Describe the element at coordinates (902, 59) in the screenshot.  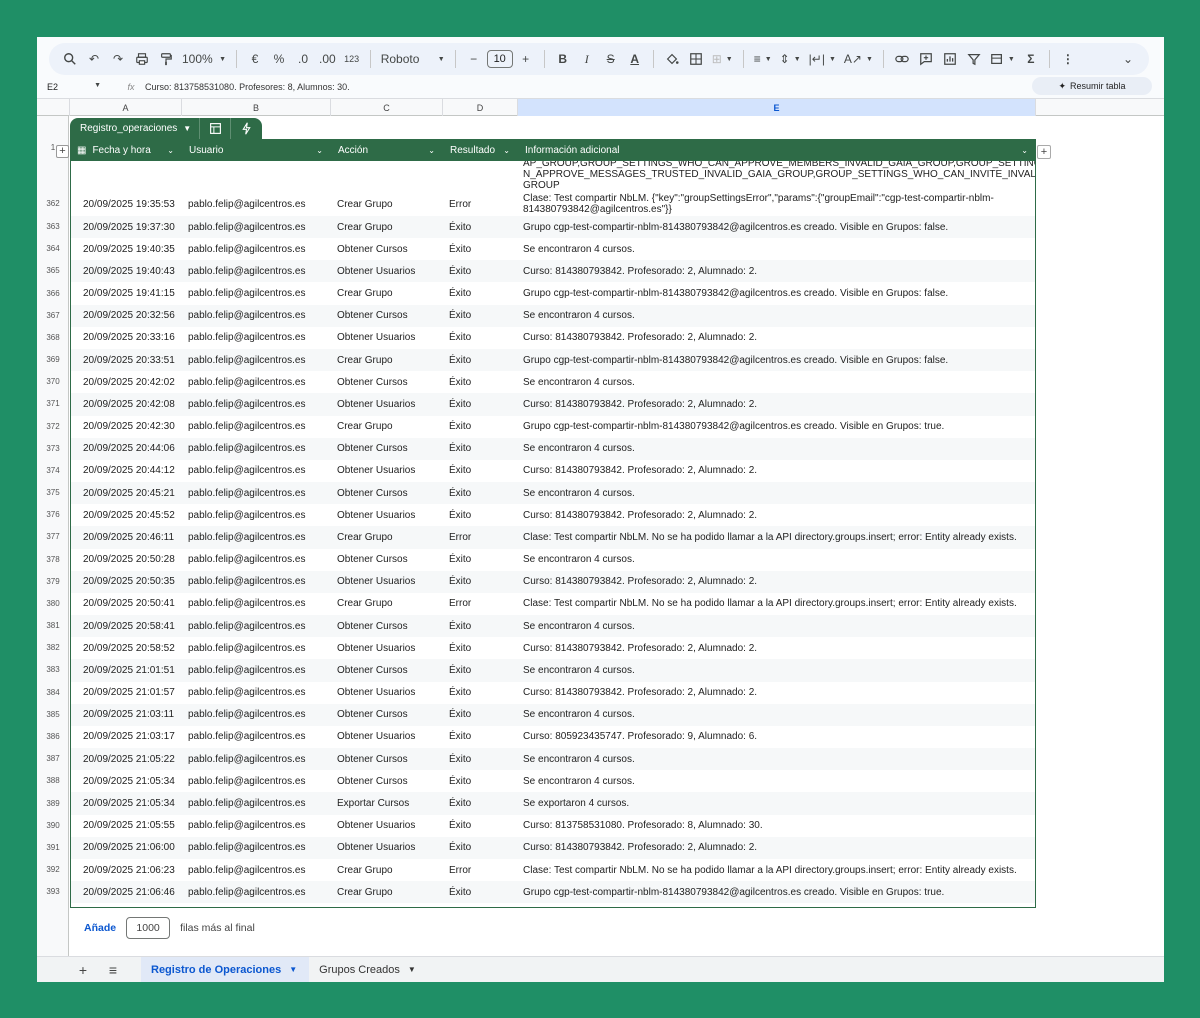
I see `insert-link-icon` at that location.